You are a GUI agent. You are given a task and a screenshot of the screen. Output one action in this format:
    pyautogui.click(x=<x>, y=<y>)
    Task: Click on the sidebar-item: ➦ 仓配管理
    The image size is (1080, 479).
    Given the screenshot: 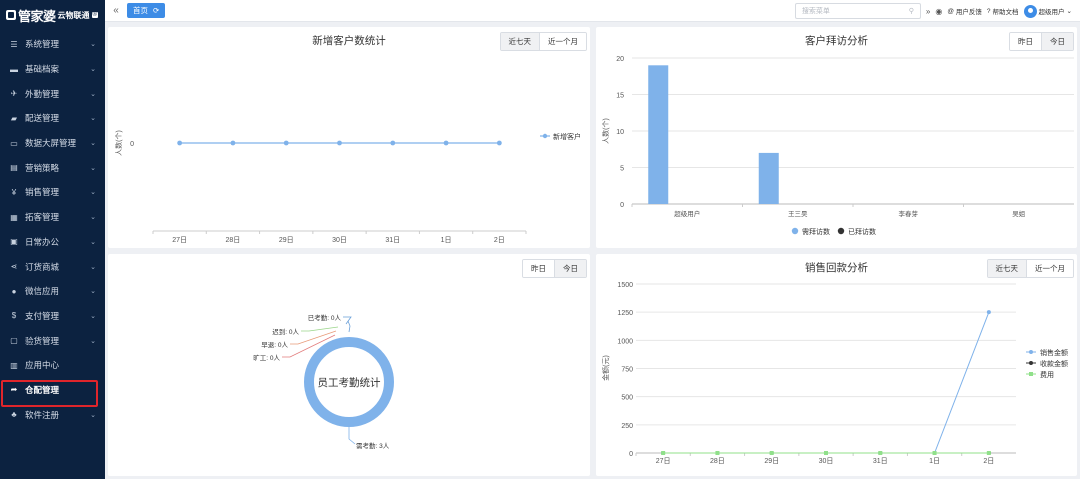 What is the action you would take?
    pyautogui.click(x=52, y=390)
    